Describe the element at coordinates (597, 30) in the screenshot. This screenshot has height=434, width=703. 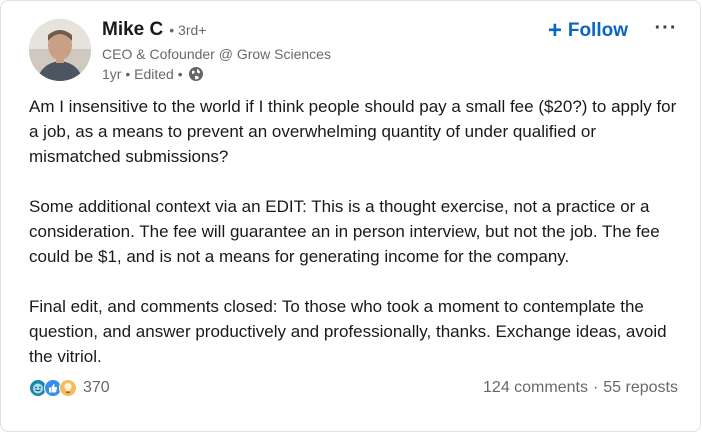
I see `follow-label: Follow` at that location.